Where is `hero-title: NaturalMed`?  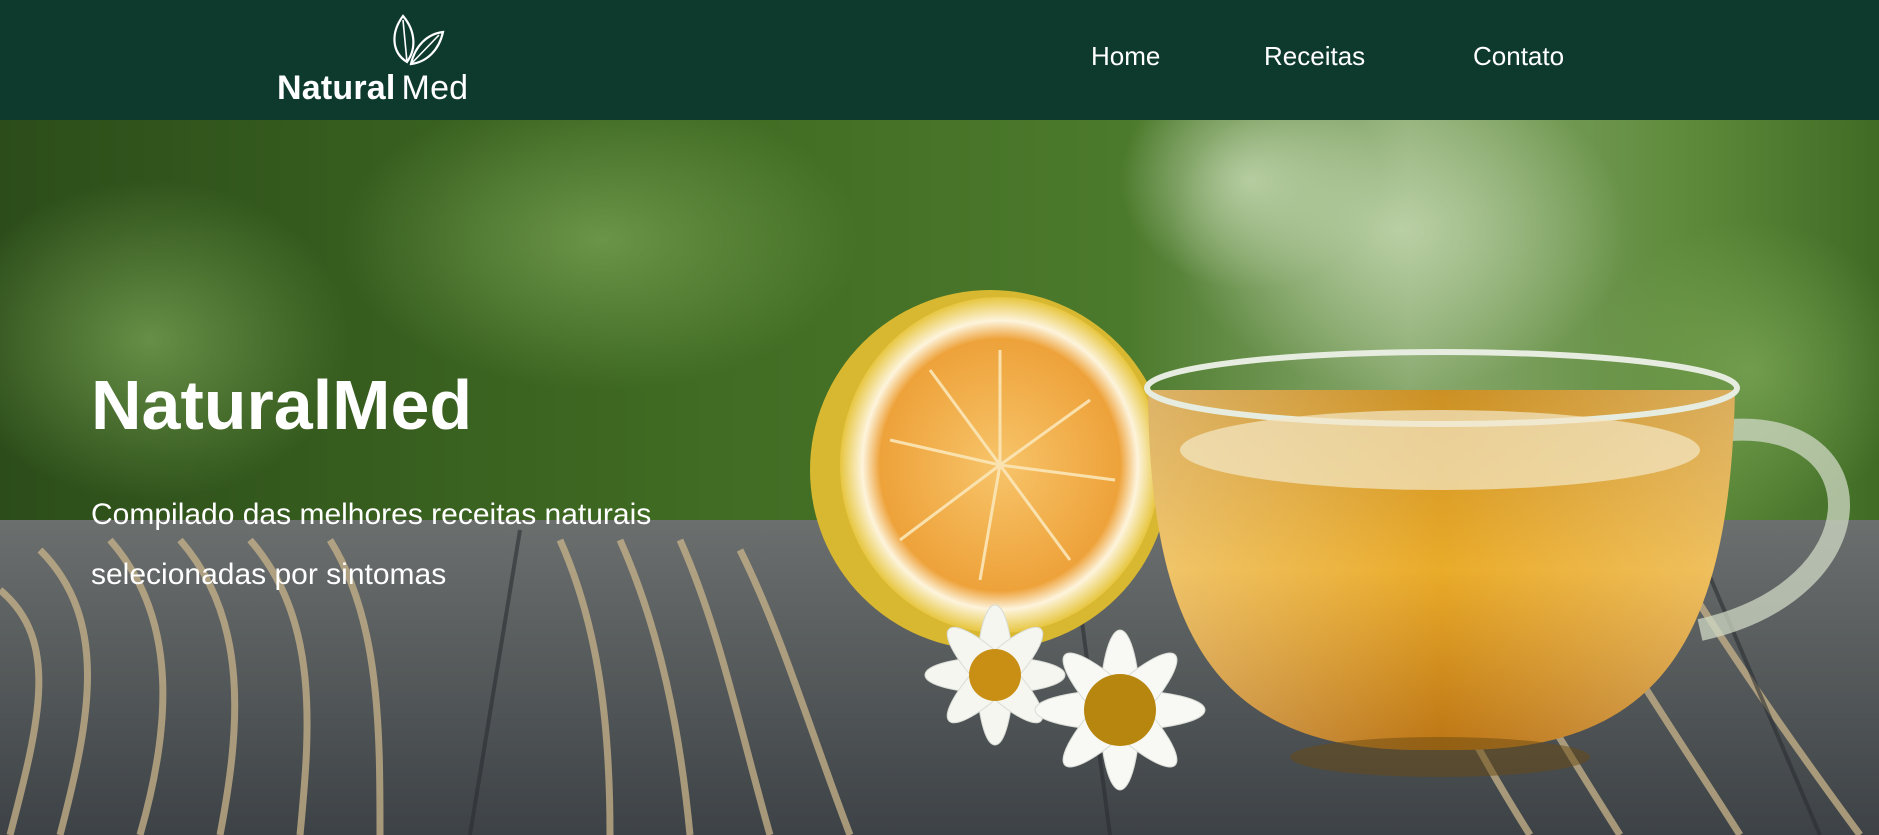 hero-title: NaturalMed is located at coordinates (282, 405).